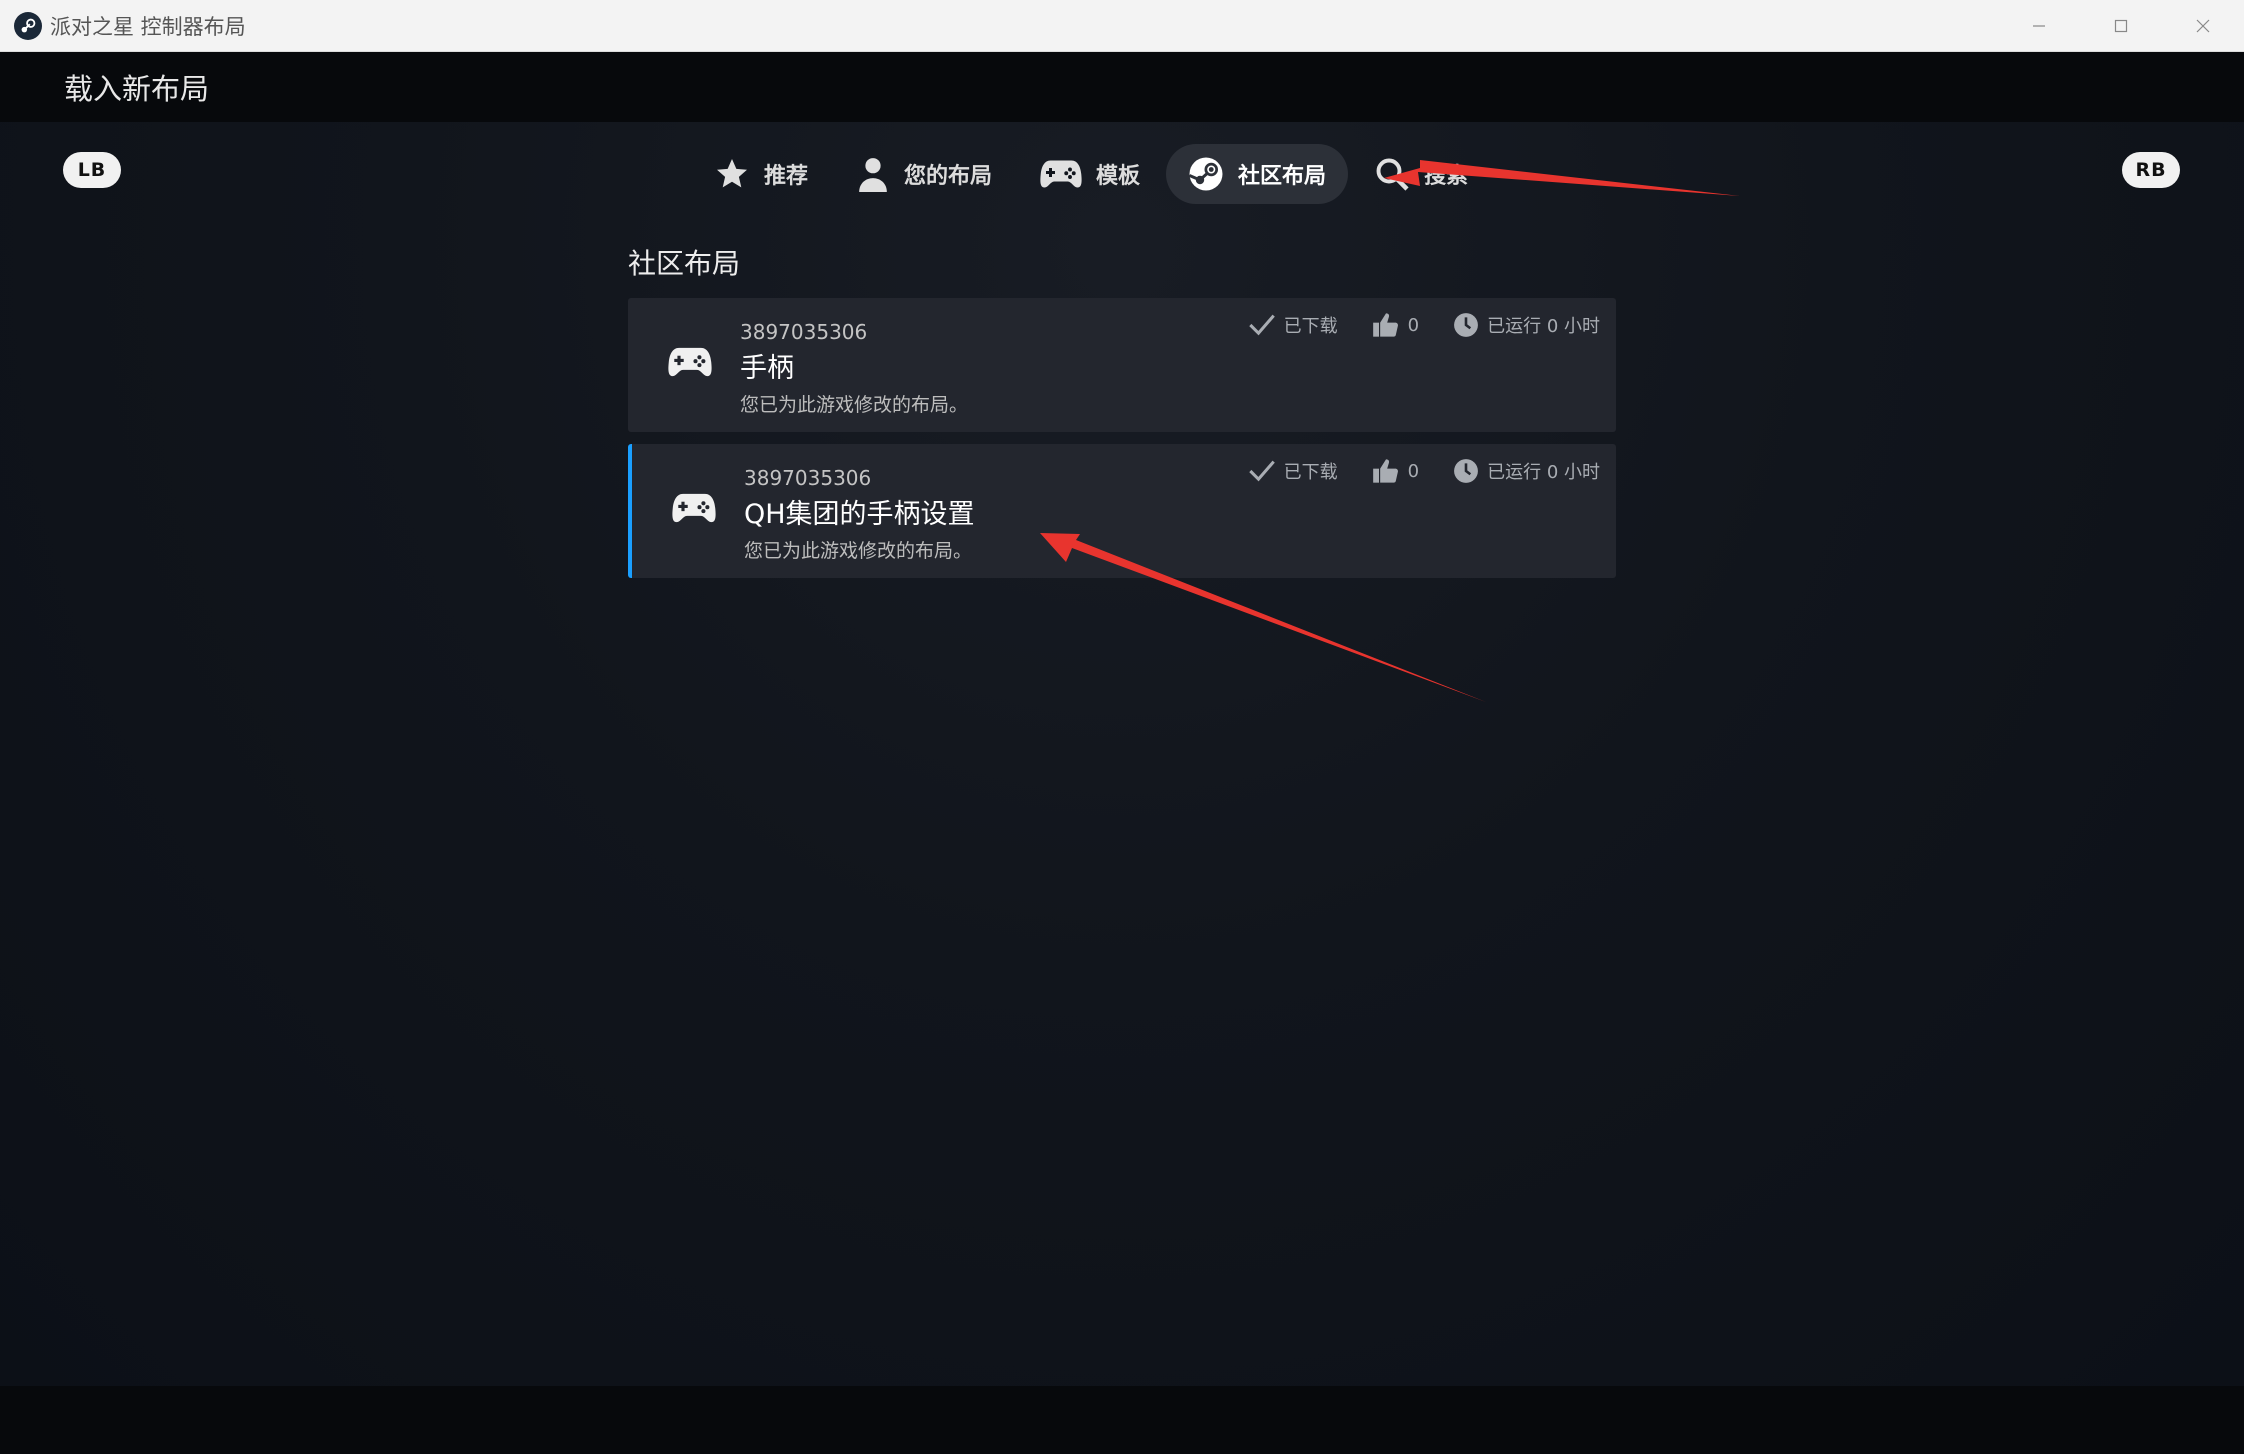 This screenshot has width=2244, height=1454. What do you see at coordinates (1392, 174) in the screenshot?
I see `search-icon` at bounding box center [1392, 174].